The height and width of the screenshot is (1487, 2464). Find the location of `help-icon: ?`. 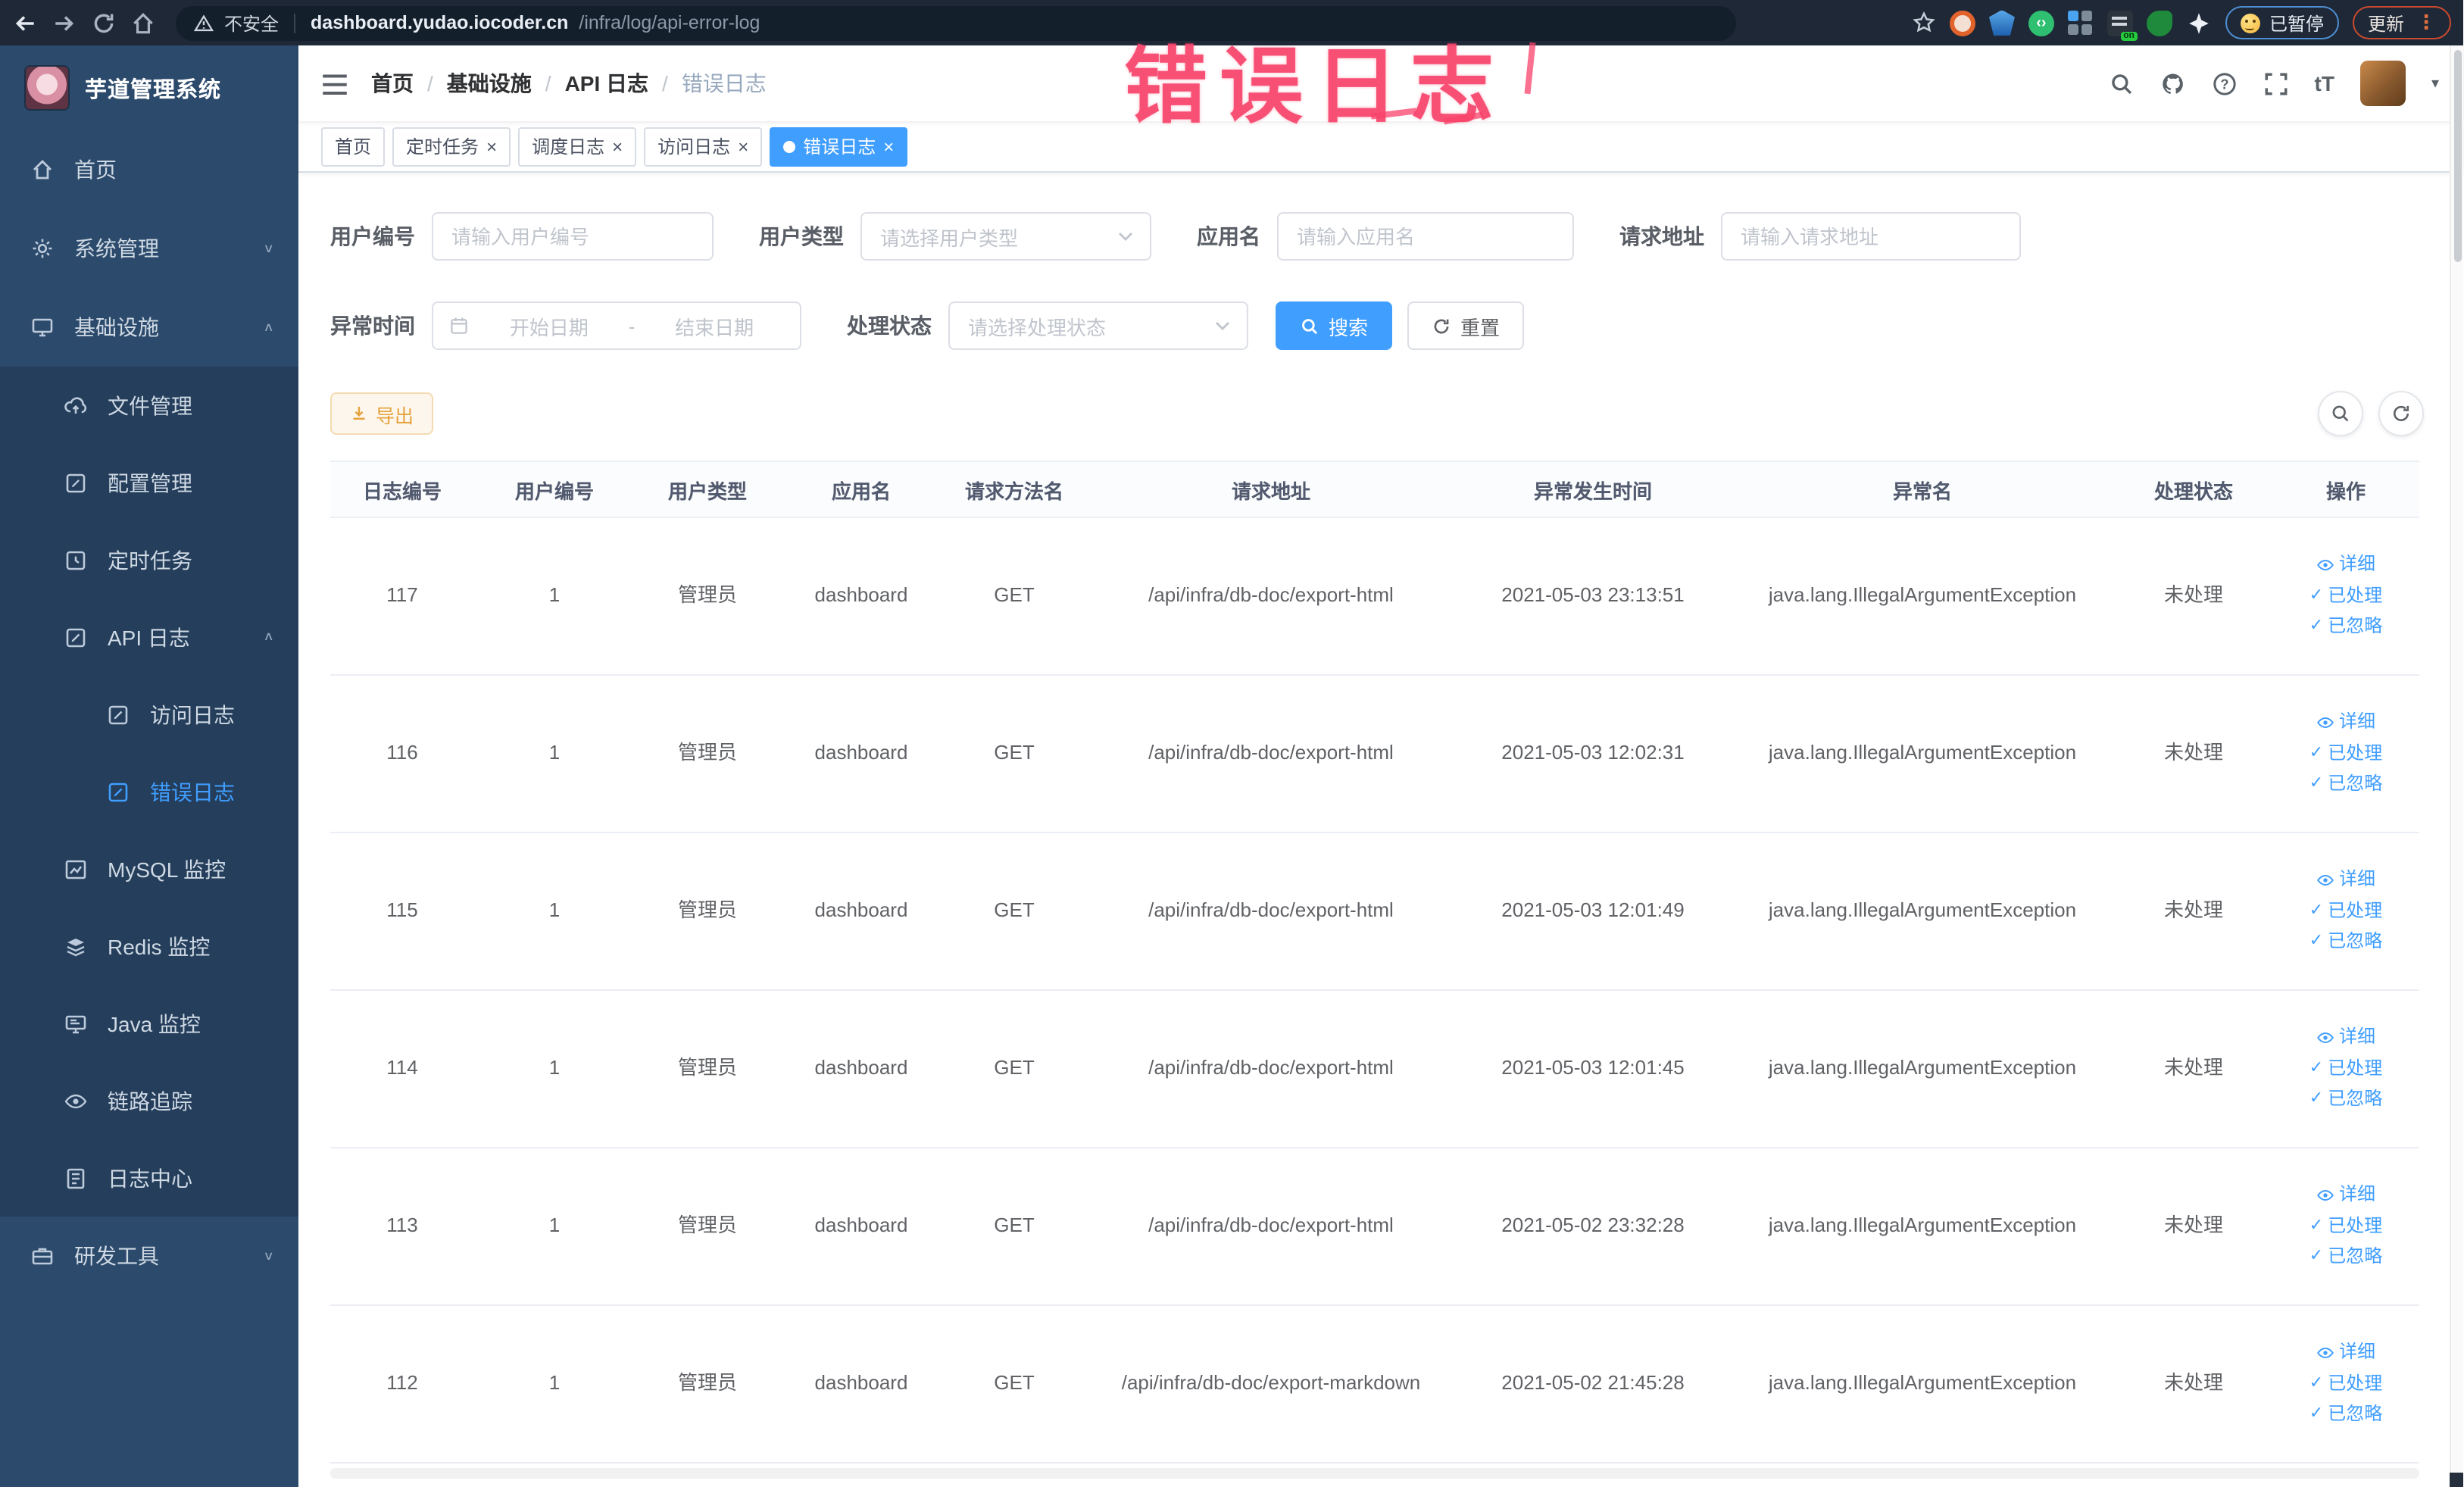

help-icon: ? is located at coordinates (2225, 83).